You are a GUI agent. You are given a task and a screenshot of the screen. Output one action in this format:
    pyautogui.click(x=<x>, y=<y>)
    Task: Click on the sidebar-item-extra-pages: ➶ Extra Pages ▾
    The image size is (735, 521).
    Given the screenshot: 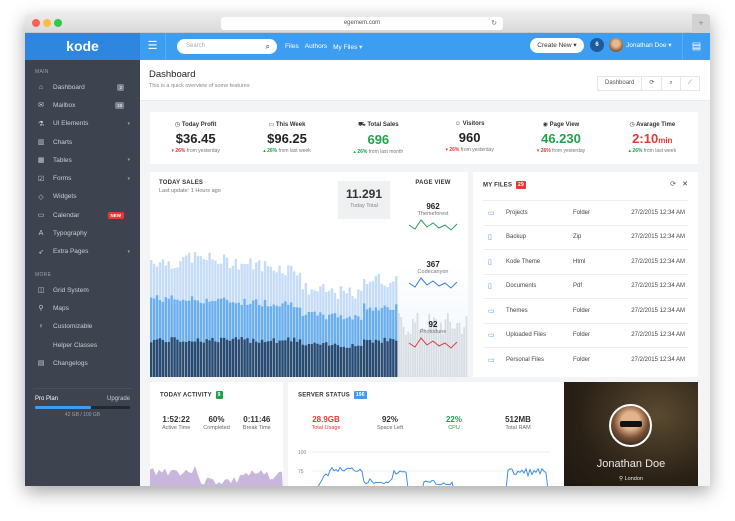 What is the action you would take?
    pyautogui.click(x=82, y=252)
    